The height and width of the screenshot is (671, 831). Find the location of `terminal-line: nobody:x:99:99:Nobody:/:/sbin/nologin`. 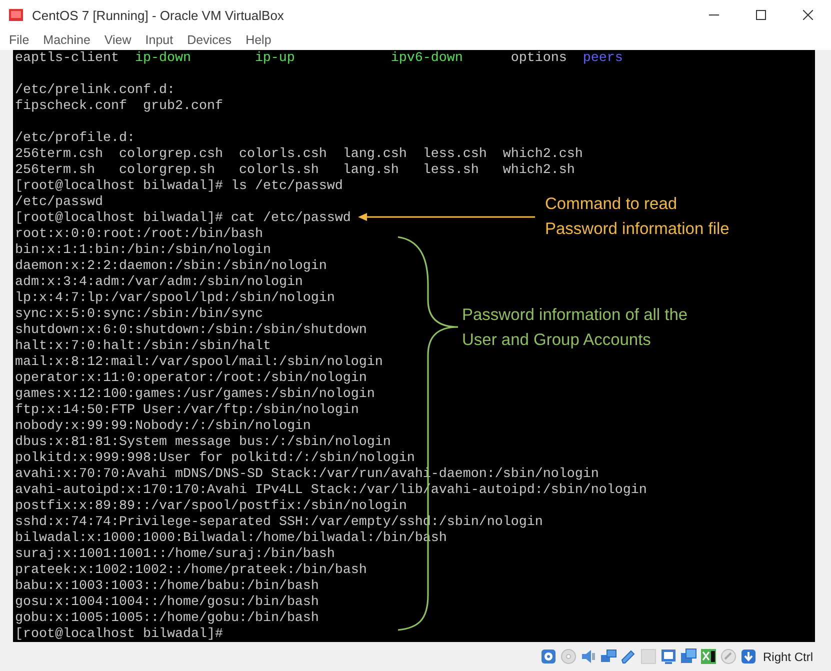

terminal-line: nobody:x:99:99:Nobody:/:/sbin/nologin is located at coordinates (163, 427).